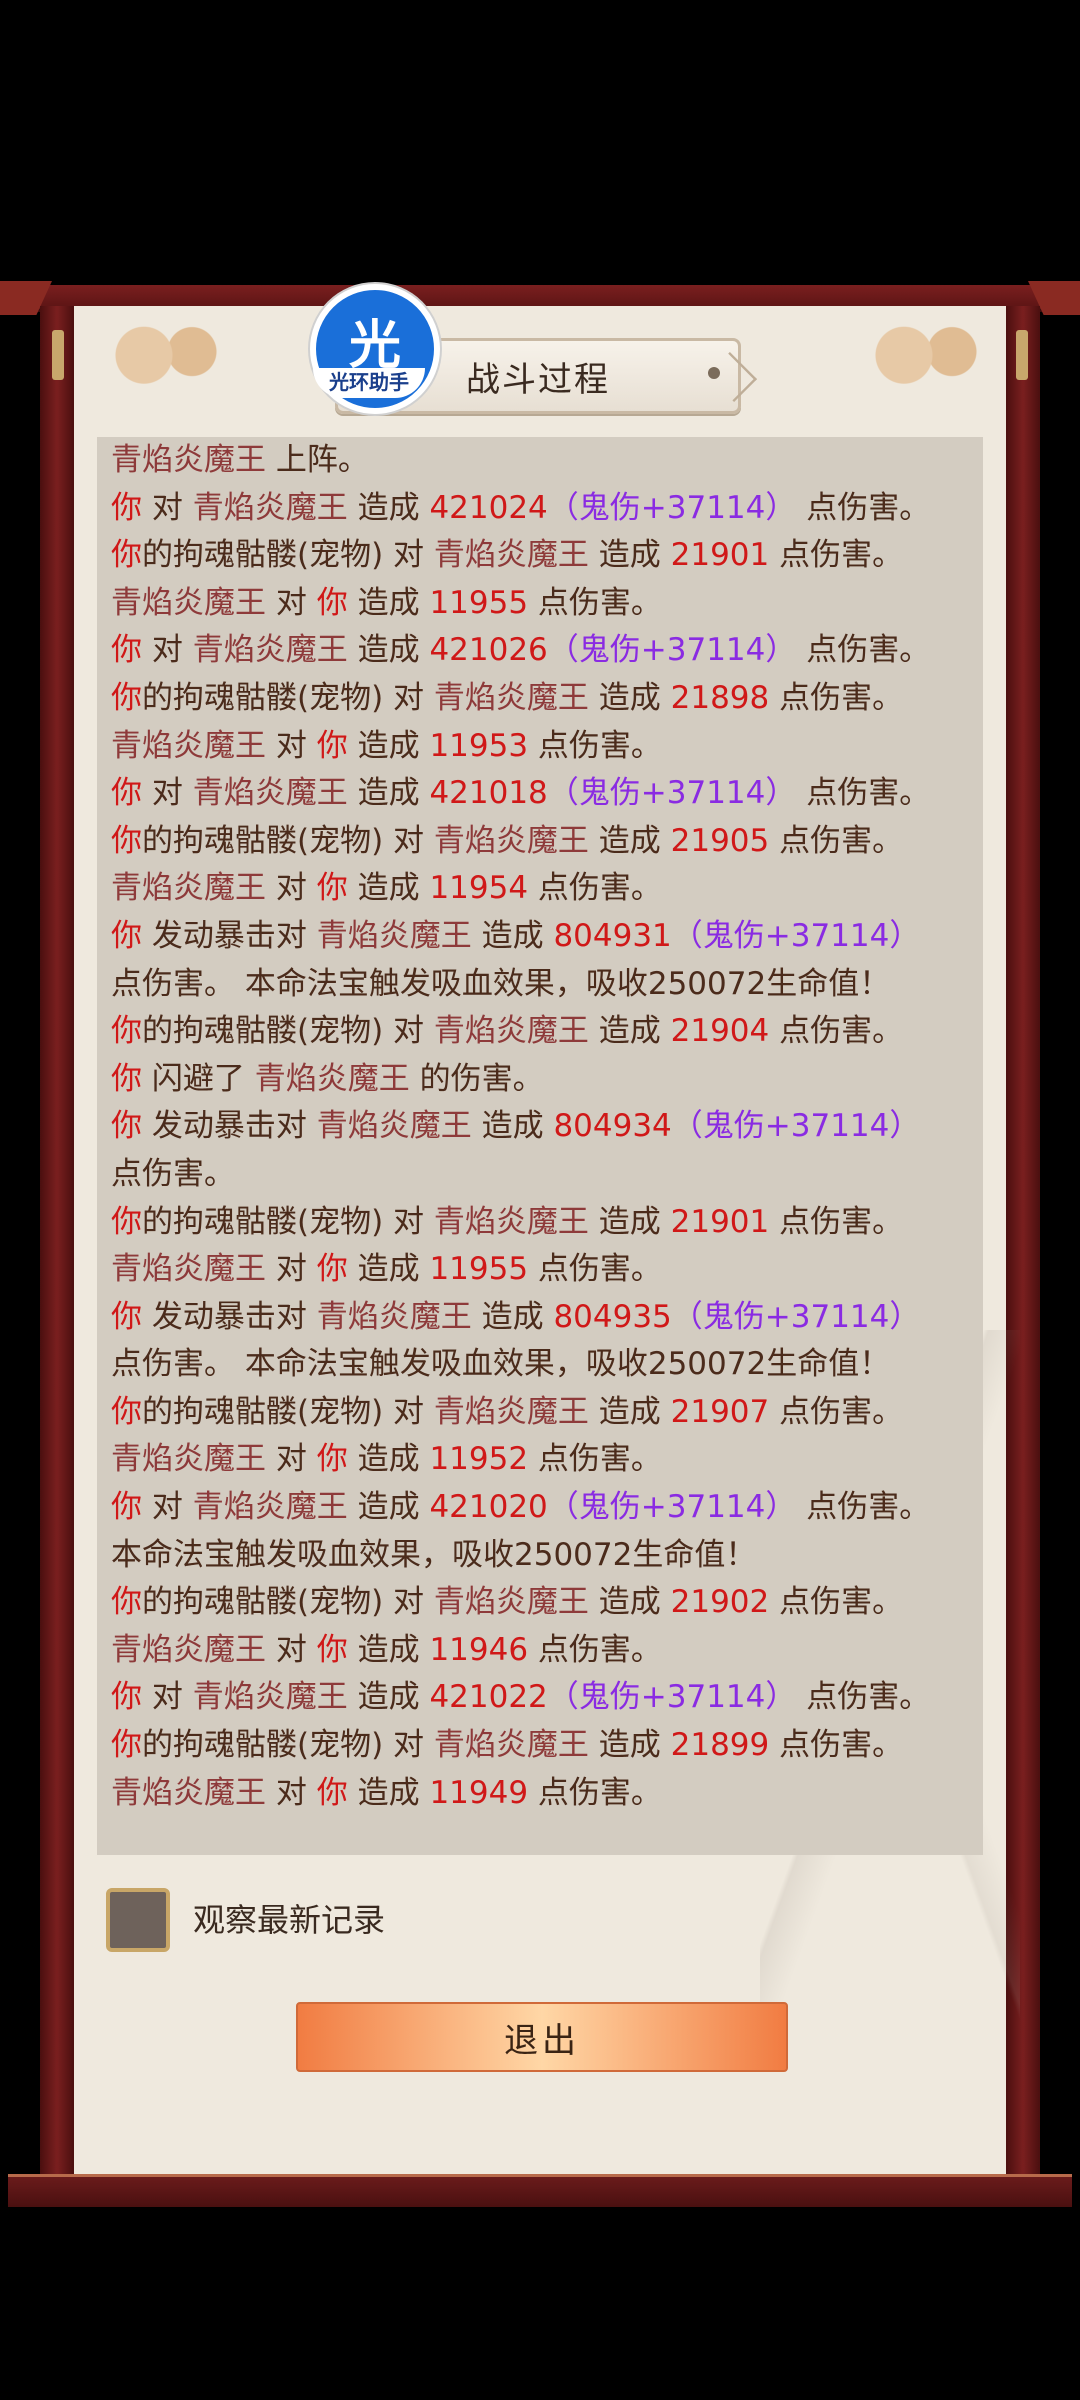 This screenshot has height=2400, width=1080. Describe the element at coordinates (538, 379) in the screenshot. I see `page-title: 战斗过程` at that location.